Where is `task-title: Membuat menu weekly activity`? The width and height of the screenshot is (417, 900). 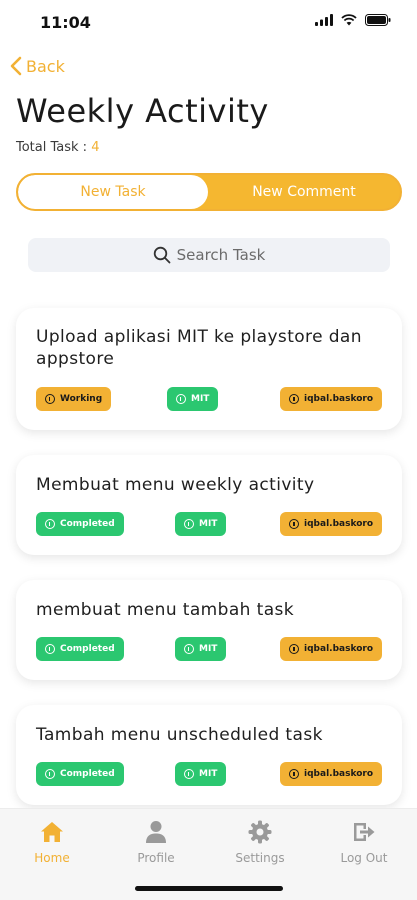
task-title: Membuat menu weekly activity is located at coordinates (175, 485).